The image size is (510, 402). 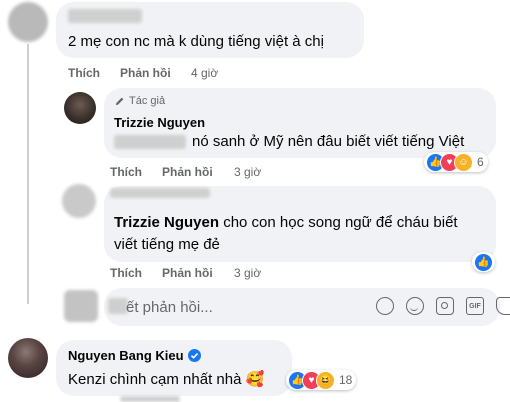 I want to click on thread-line, so click(x=28, y=174).